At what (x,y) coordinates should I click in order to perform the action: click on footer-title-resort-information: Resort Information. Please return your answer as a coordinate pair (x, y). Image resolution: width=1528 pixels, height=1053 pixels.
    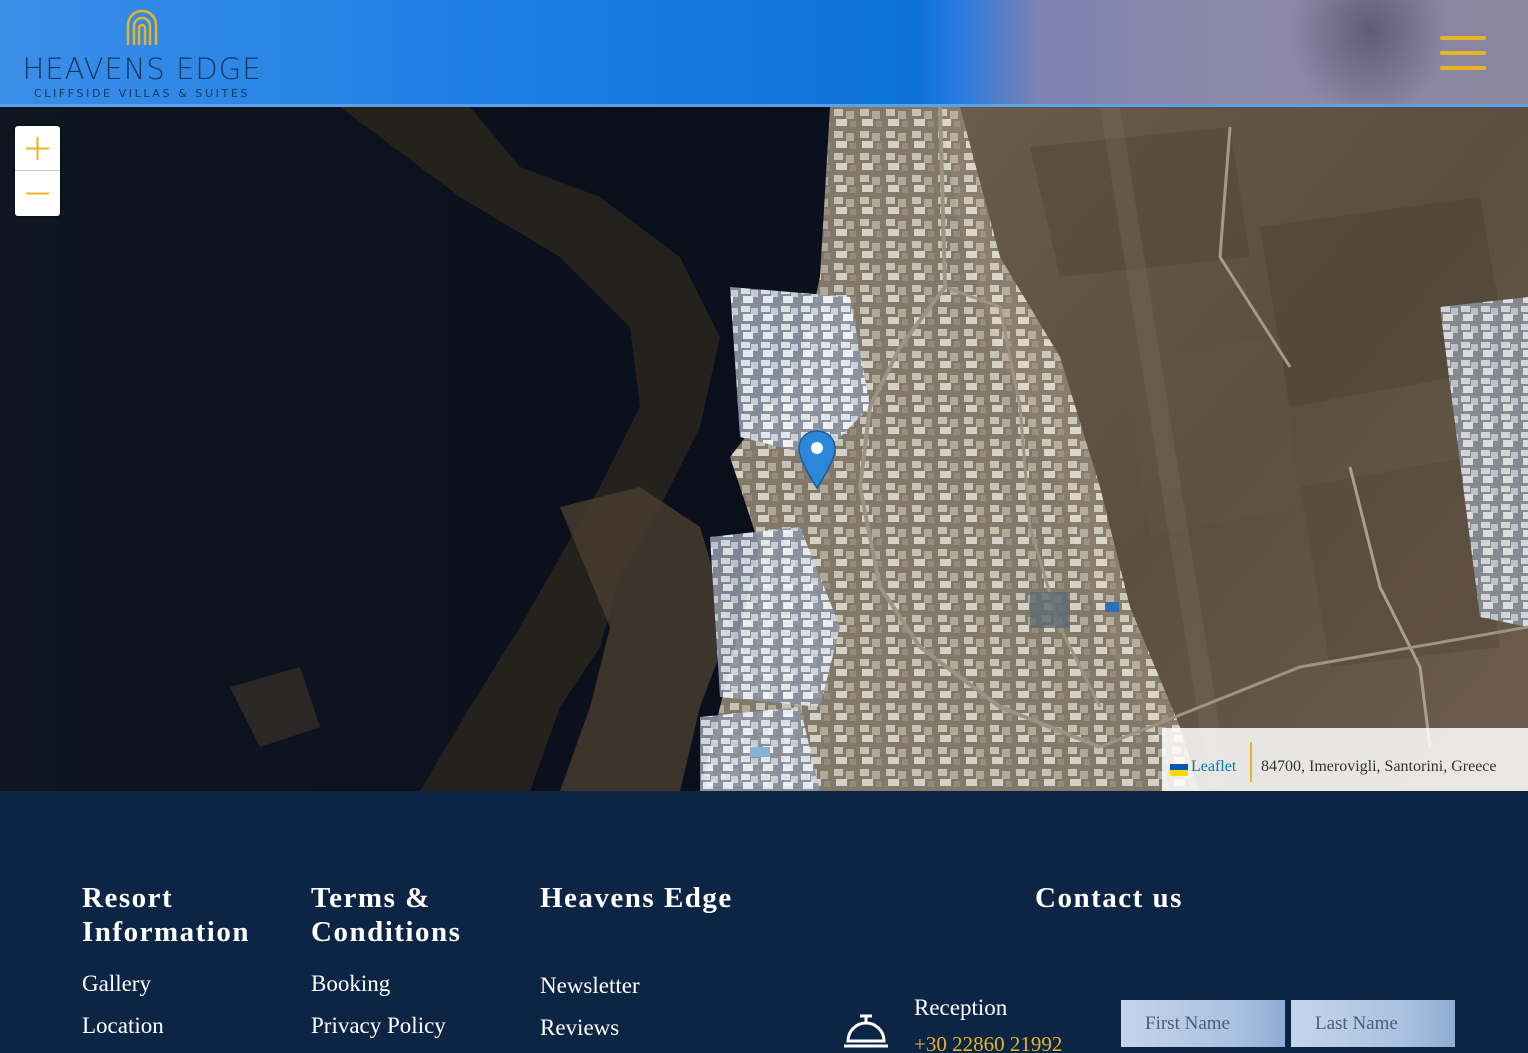
    Looking at the image, I should click on (166, 915).